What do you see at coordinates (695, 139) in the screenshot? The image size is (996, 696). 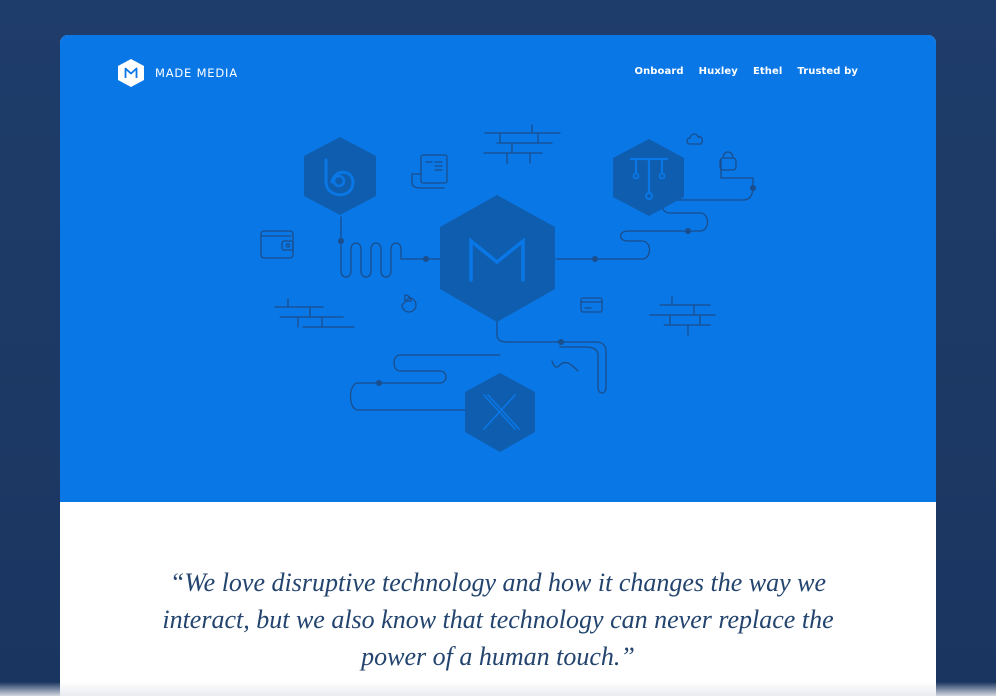 I see `cloud-icon` at bounding box center [695, 139].